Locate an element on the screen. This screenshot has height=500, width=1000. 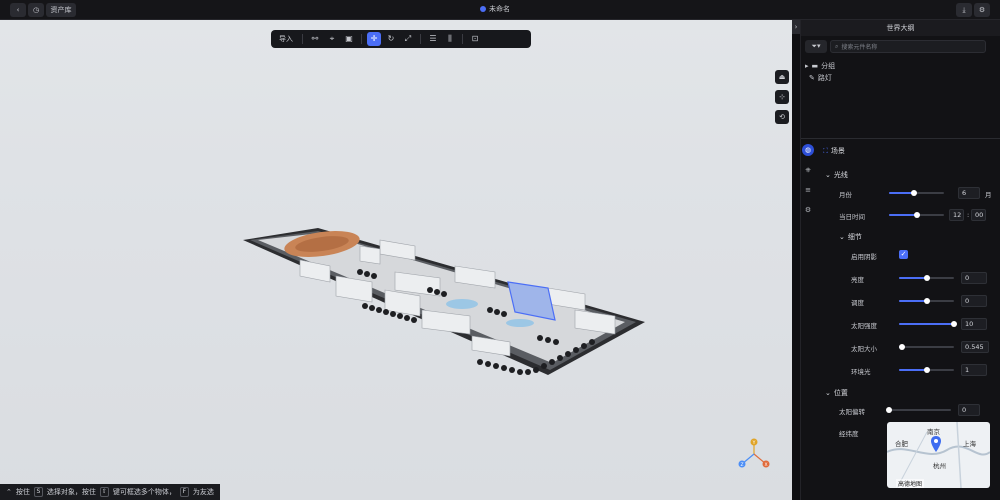
settings-icon: ⚙ is located at coordinates (982, 10).